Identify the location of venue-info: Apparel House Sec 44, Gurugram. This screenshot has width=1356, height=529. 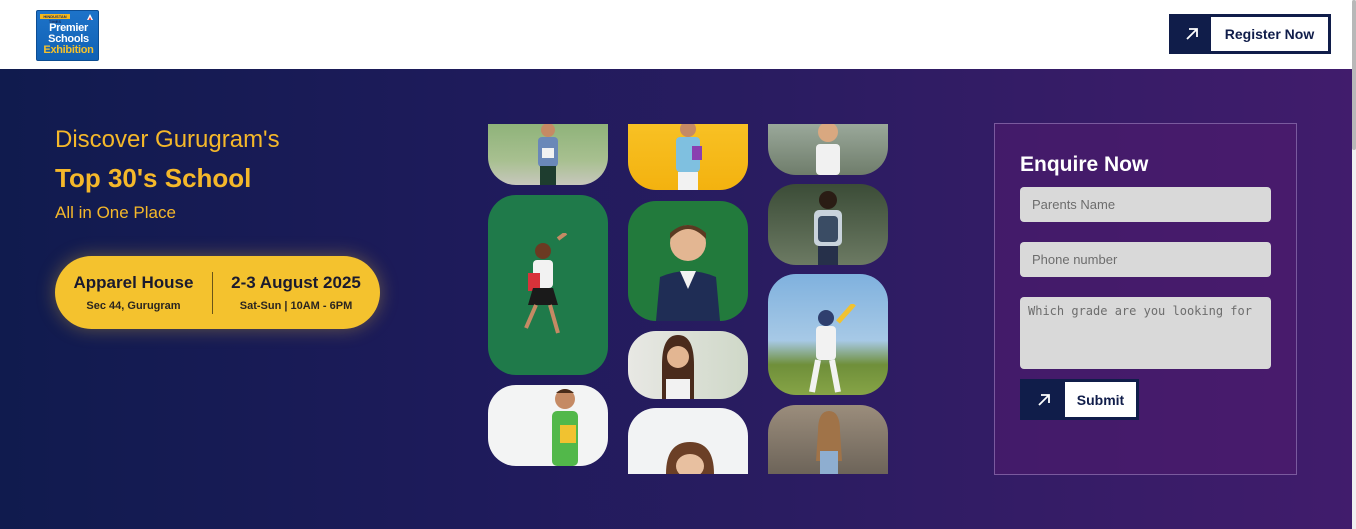
(133, 292).